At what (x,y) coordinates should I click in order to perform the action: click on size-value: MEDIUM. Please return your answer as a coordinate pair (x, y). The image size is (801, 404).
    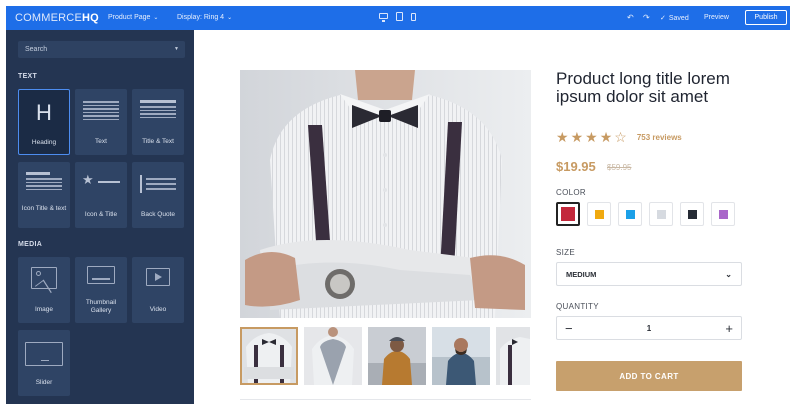
    Looking at the image, I should click on (581, 274).